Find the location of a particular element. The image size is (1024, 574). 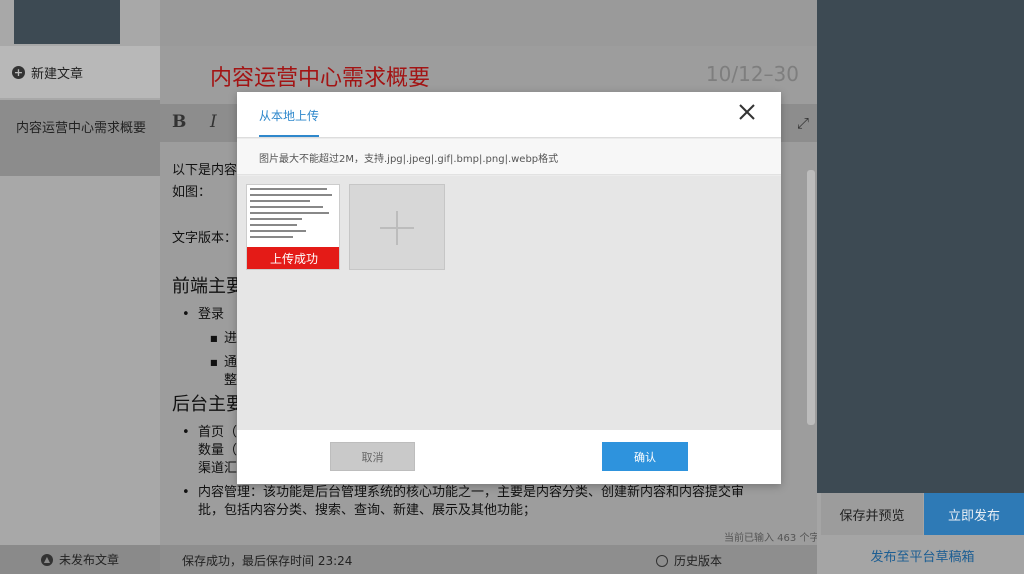

cancel-button: 取消 is located at coordinates (372, 456).